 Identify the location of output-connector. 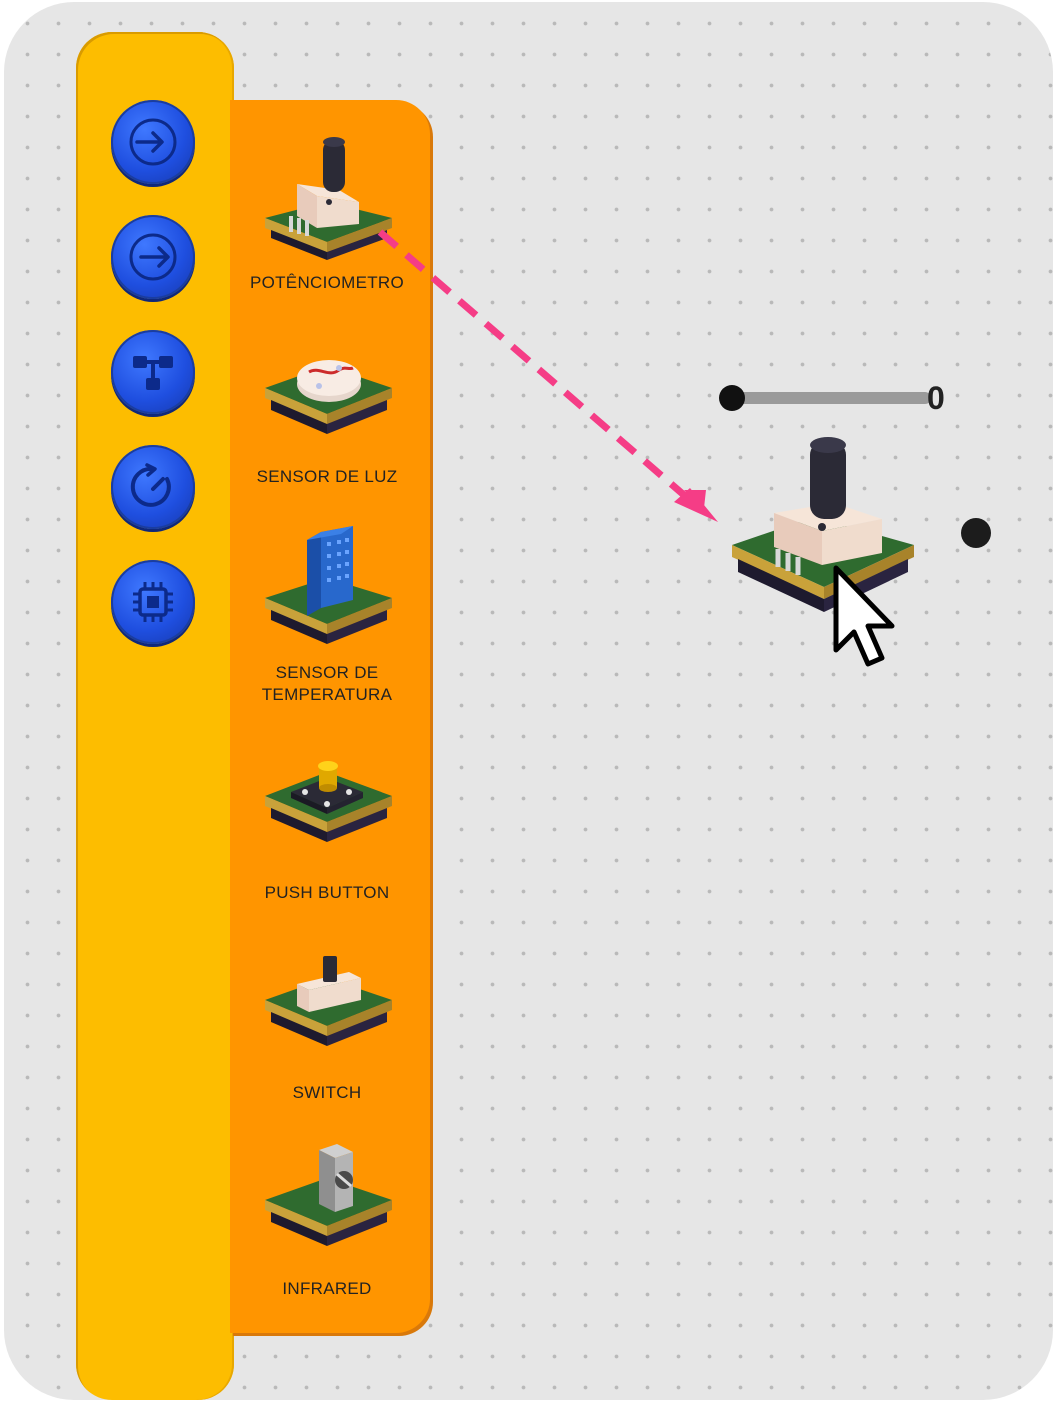
(976, 533).